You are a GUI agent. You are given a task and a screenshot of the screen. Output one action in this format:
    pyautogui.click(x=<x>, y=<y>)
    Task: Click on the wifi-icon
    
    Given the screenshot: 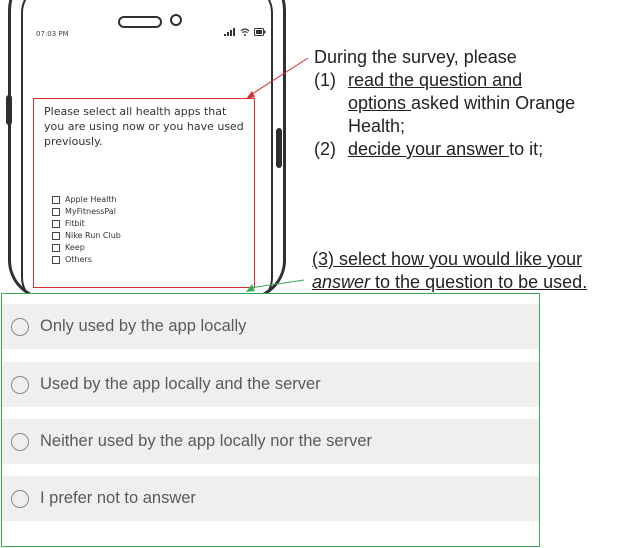 What is the action you would take?
    pyautogui.click(x=245, y=33)
    